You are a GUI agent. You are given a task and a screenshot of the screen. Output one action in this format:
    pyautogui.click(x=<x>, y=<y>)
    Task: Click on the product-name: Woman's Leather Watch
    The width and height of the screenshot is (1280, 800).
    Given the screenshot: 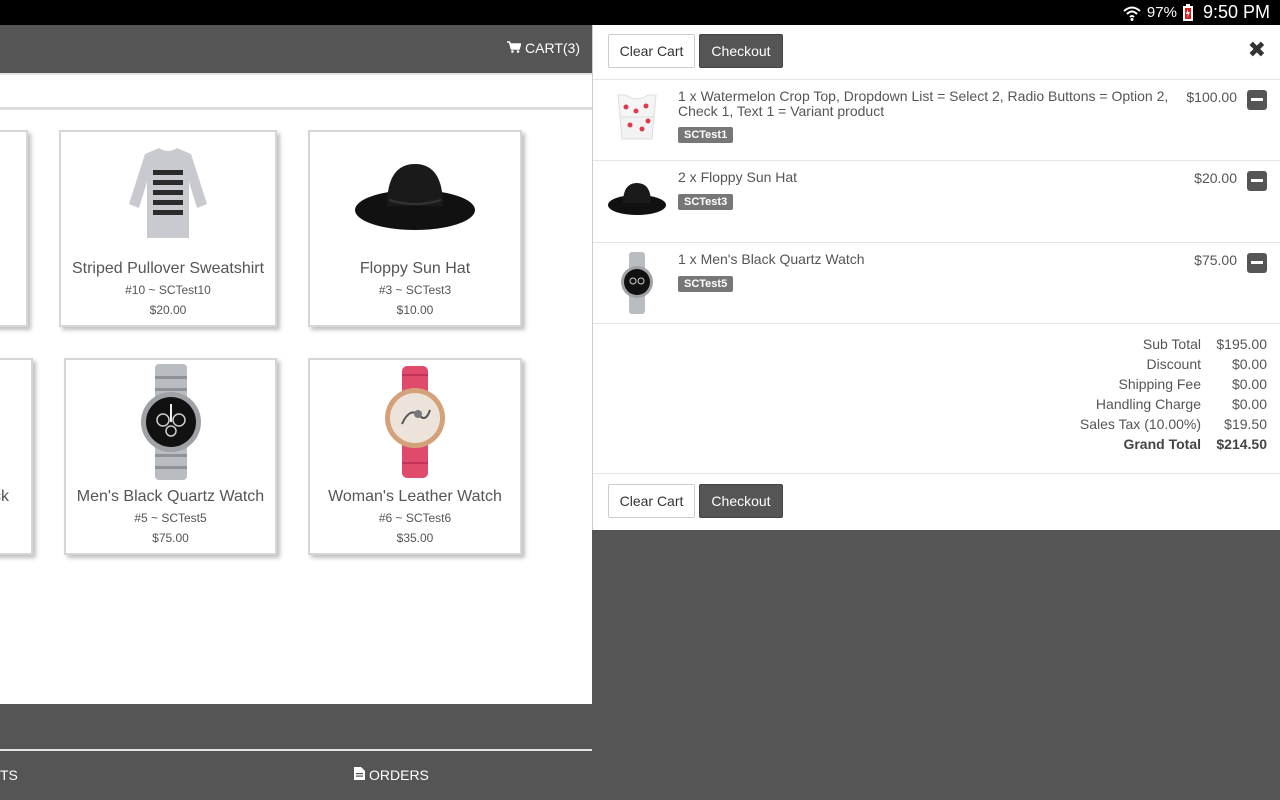 What is the action you would take?
    pyautogui.click(x=415, y=496)
    